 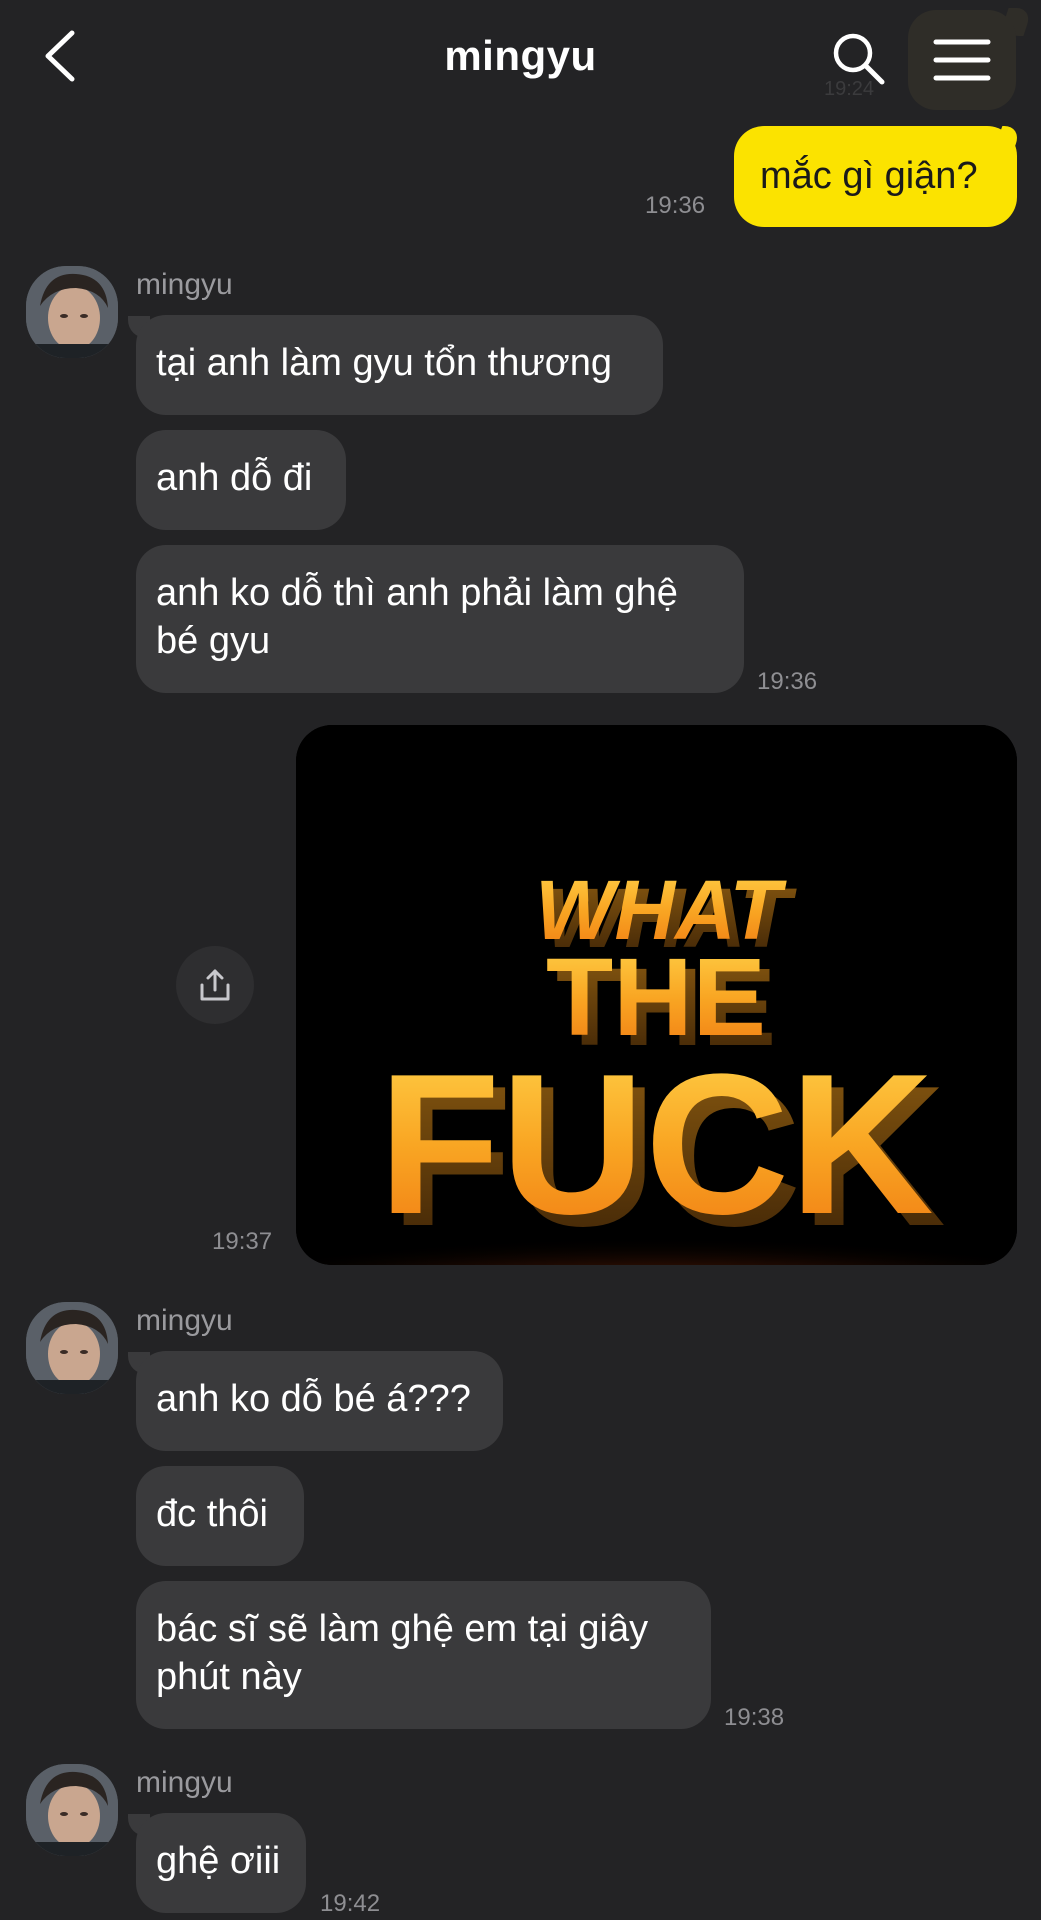 I want to click on menu-button, so click(x=962, y=60).